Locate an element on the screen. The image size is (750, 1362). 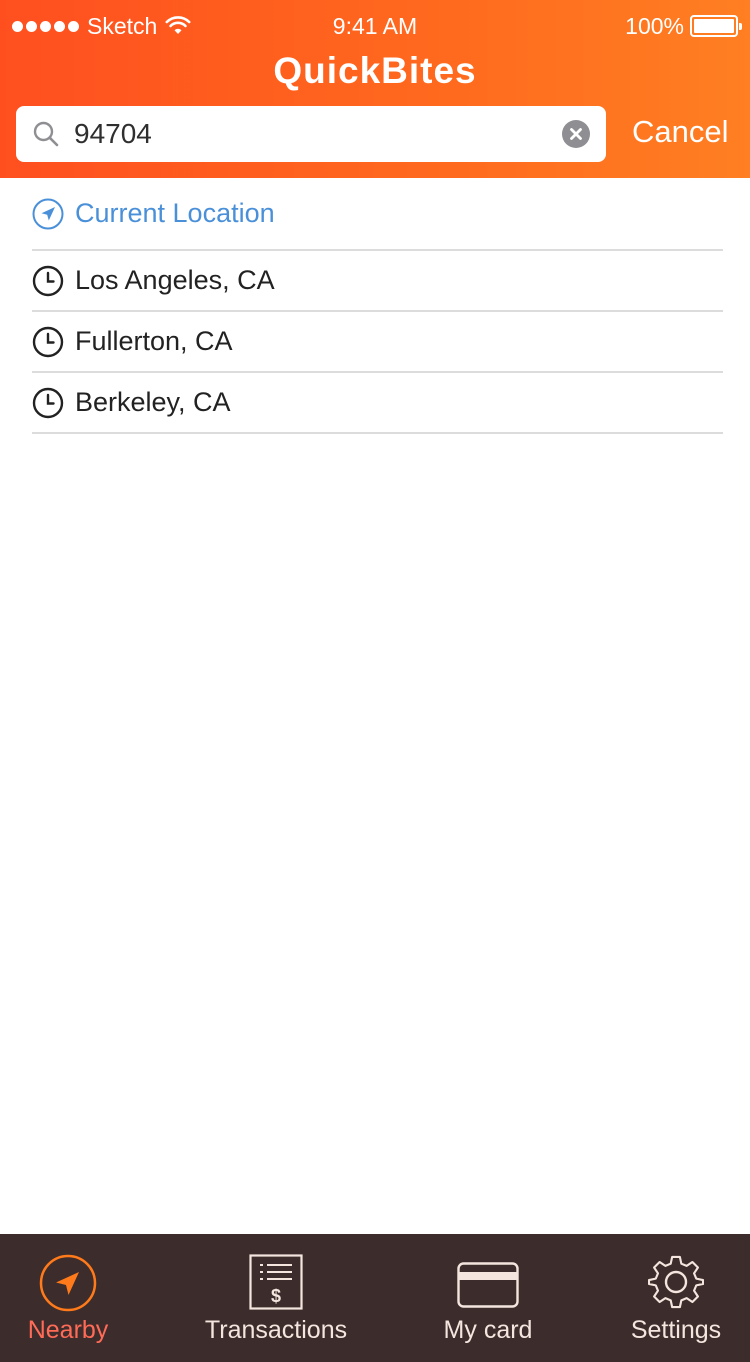
clear-search-icon is located at coordinates (576, 134).